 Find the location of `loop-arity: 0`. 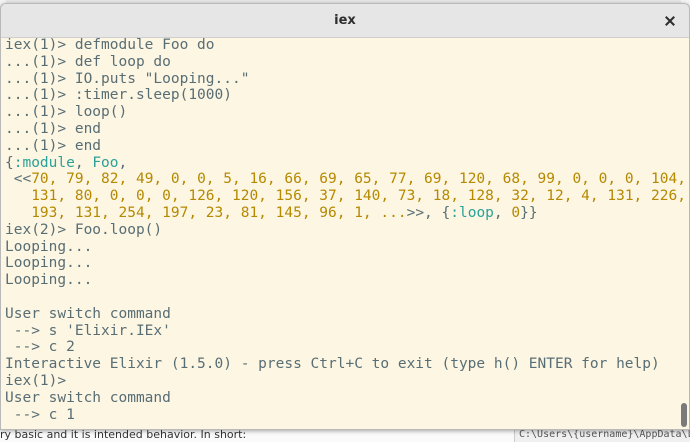

loop-arity: 0 is located at coordinates (516, 212).